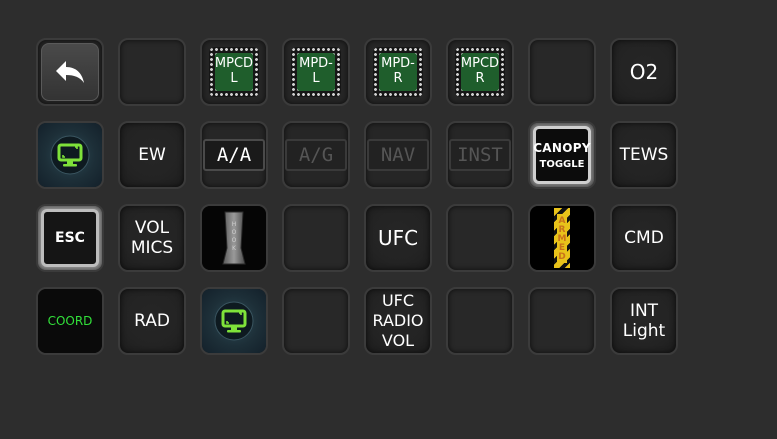 The width and height of the screenshot is (777, 439). I want to click on mode-nav-button: NAV, so click(398, 155).